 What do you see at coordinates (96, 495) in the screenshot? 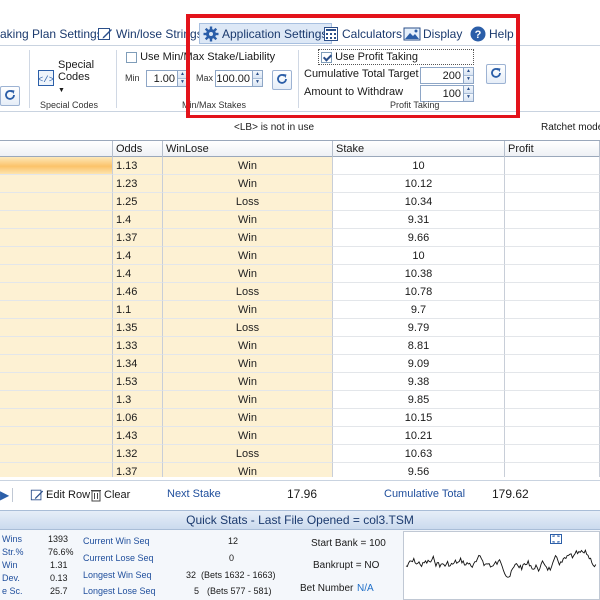
I see `trash-icon` at bounding box center [96, 495].